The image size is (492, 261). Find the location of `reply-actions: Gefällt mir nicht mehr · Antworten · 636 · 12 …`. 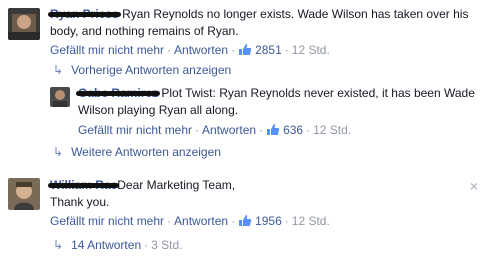

reply-actions: Gefällt mir nicht mehr · Antworten · 636 · 12 … is located at coordinates (215, 130).